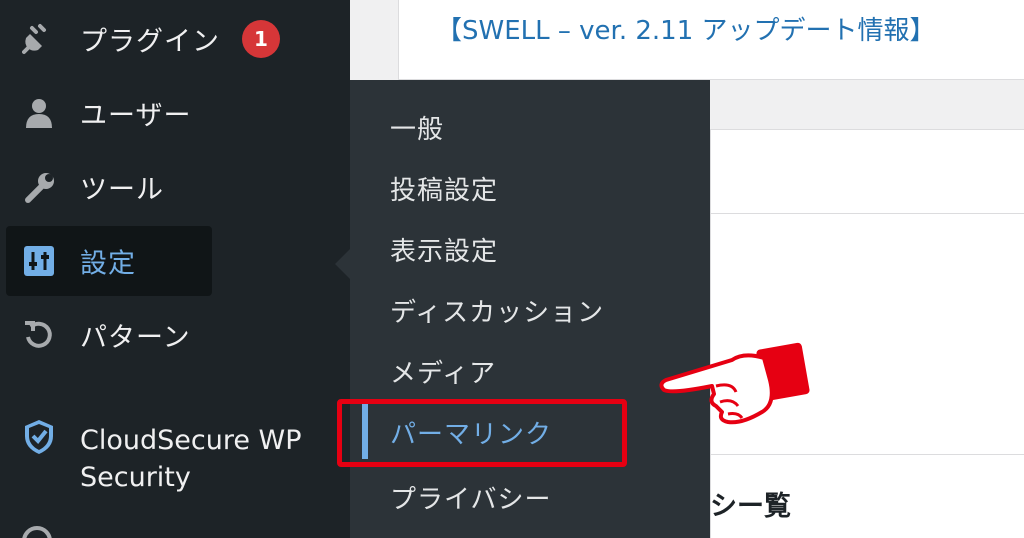 Image resolution: width=1024 pixels, height=538 pixels. Describe the element at coordinates (39, 439) in the screenshot. I see `shield-check-icon` at that location.